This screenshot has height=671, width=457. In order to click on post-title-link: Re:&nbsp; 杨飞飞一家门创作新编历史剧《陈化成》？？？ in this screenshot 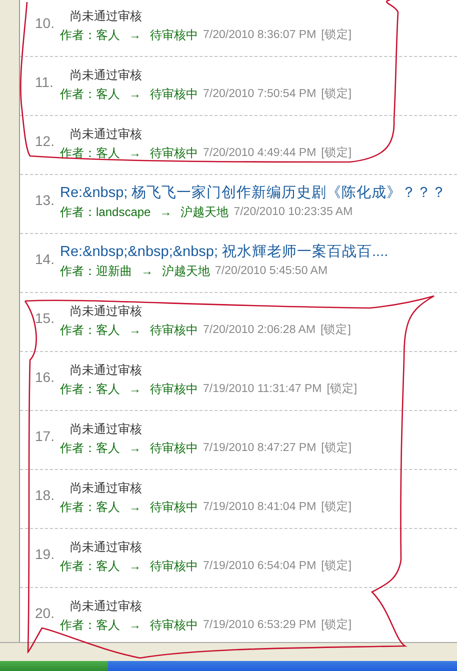, I will do `click(253, 193)`.